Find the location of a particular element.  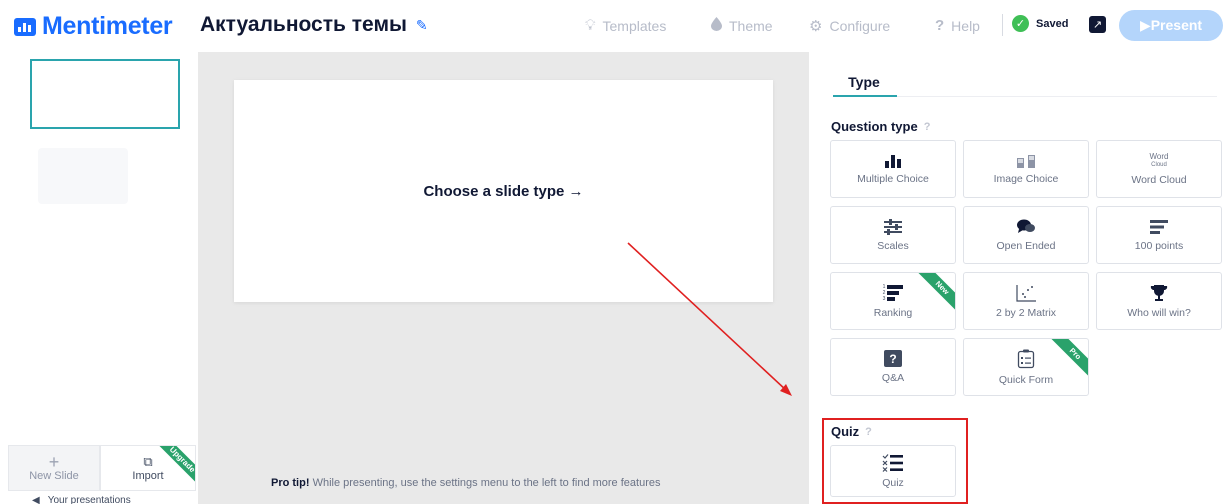

back-arrow-icon: ◀ is located at coordinates (36, 499).